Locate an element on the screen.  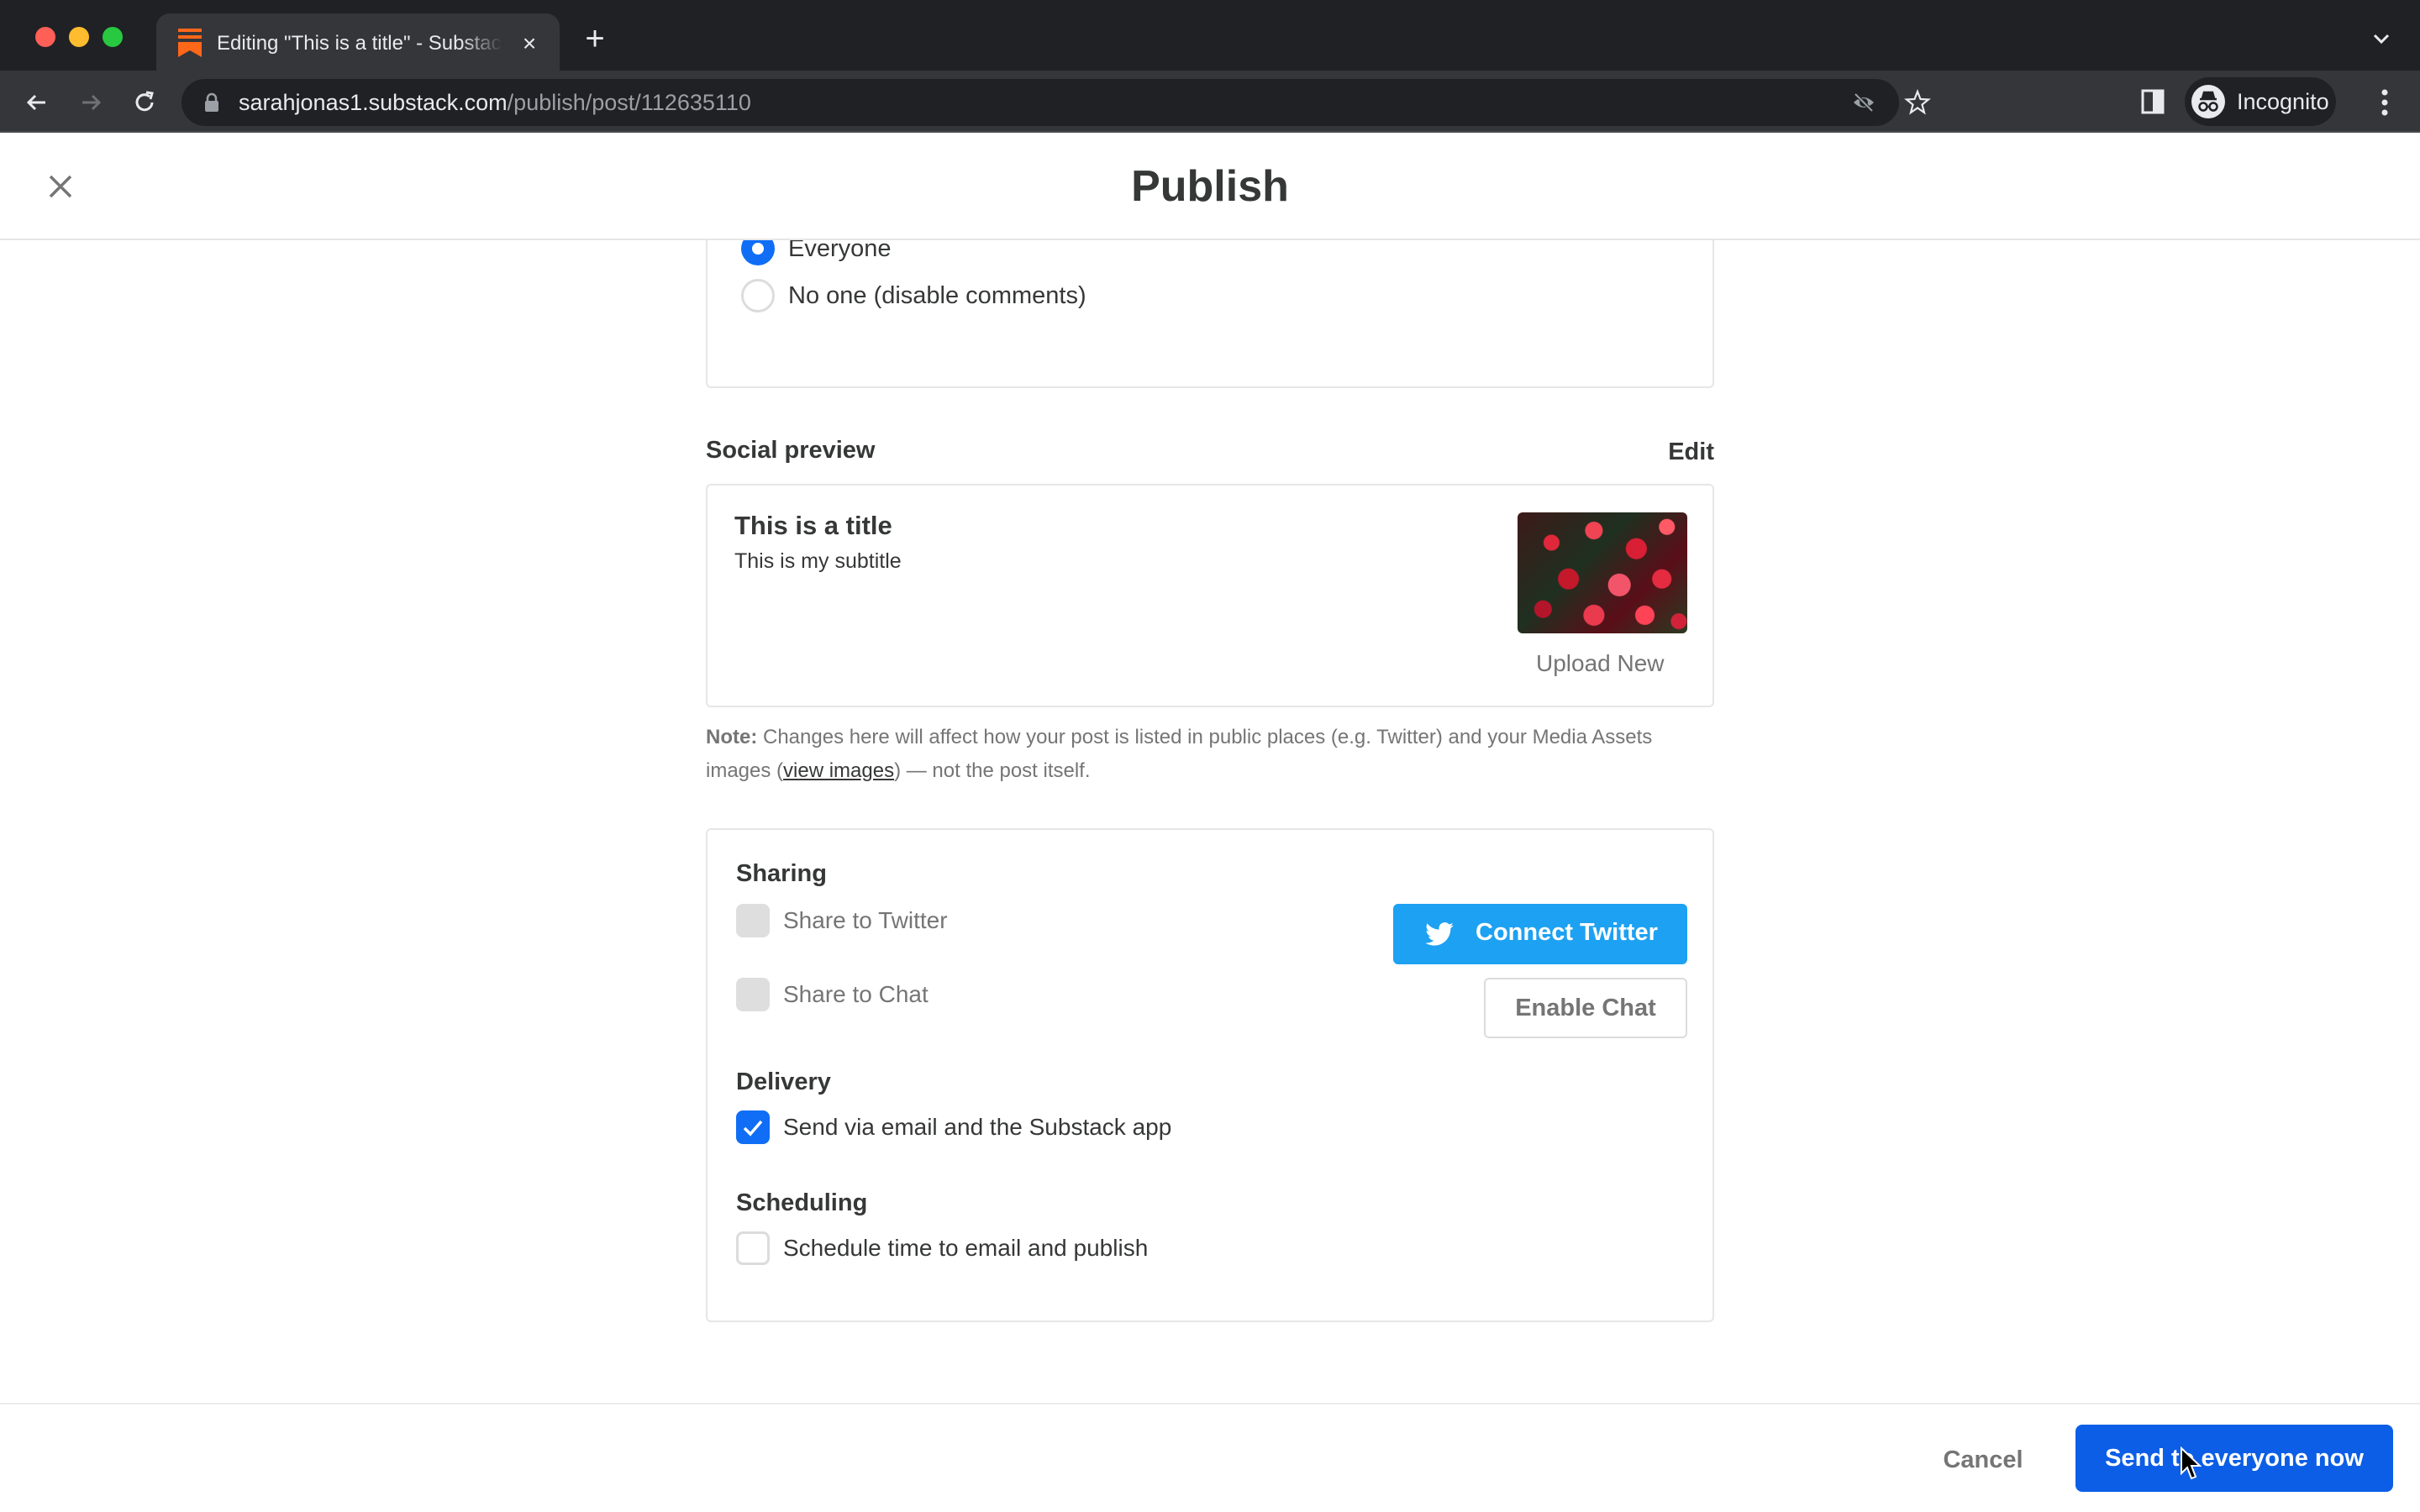
forward-button is located at coordinates (91, 102).